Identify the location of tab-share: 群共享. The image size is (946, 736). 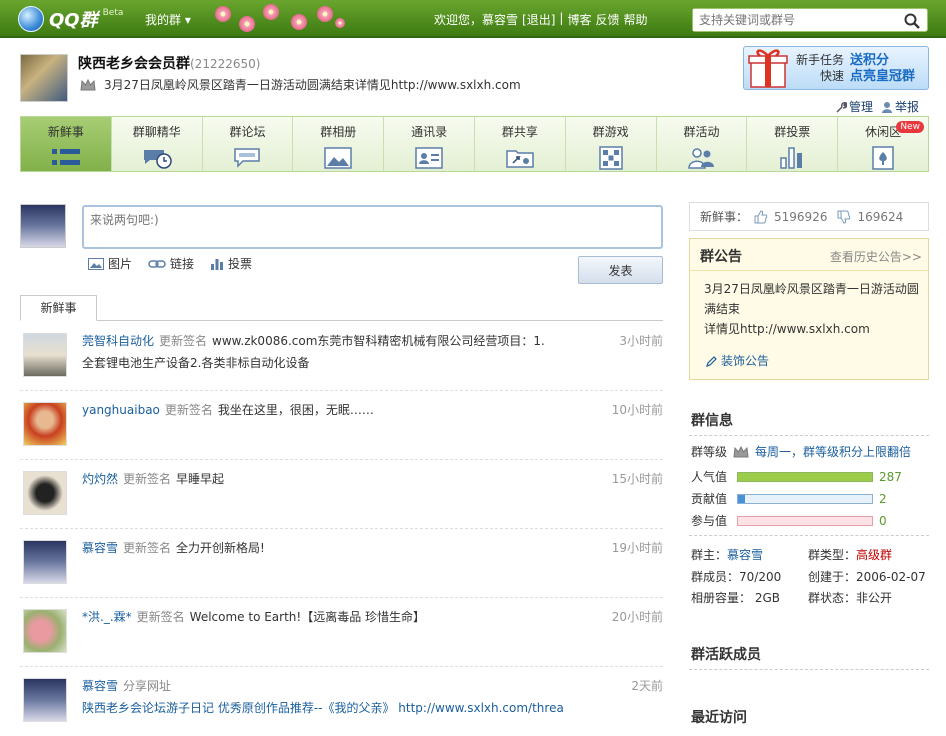
(520, 144).